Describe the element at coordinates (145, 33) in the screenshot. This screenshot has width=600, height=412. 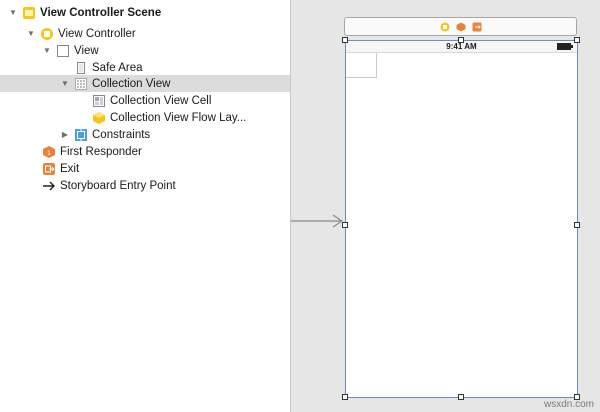
I see `outline-item-view-controller: ▼ View Controller` at that location.